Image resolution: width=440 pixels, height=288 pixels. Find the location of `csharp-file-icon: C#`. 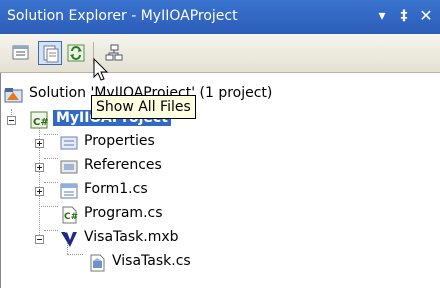

csharp-file-icon: C# is located at coordinates (70, 215).